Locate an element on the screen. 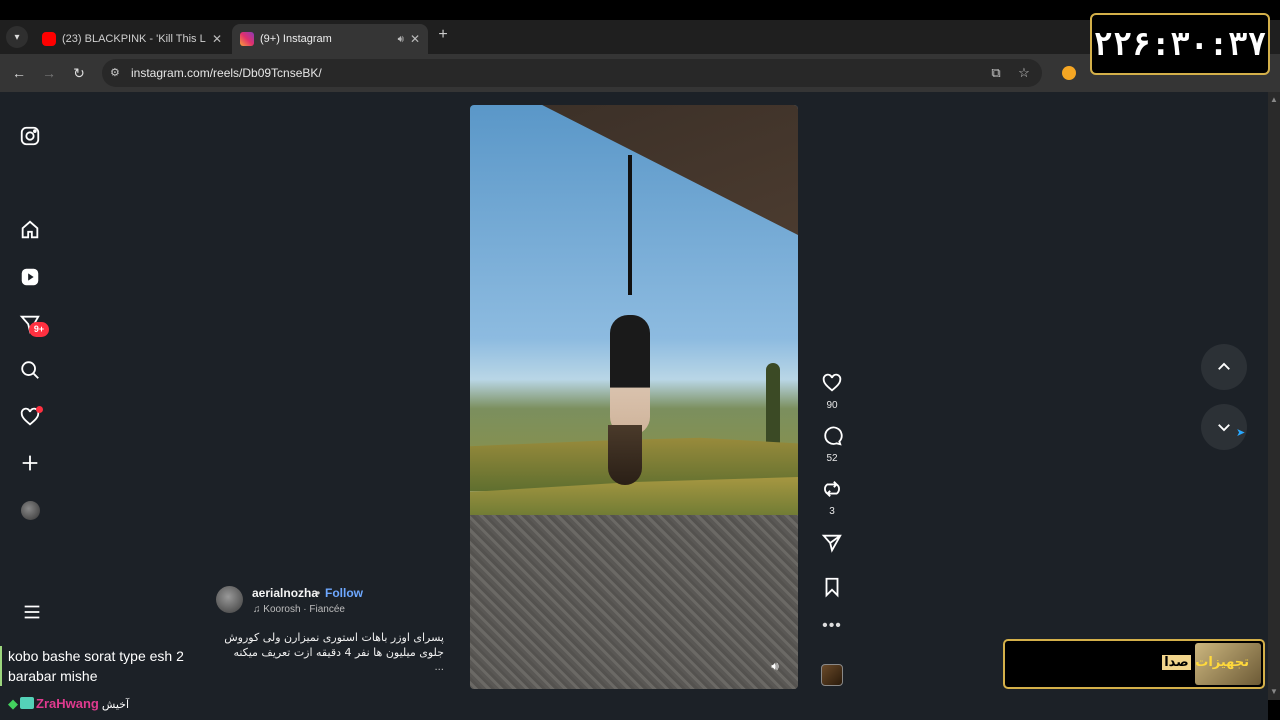 Image resolution: width=1280 pixels, height=720 pixels. video-scene-hair is located at coordinates (625, 455).